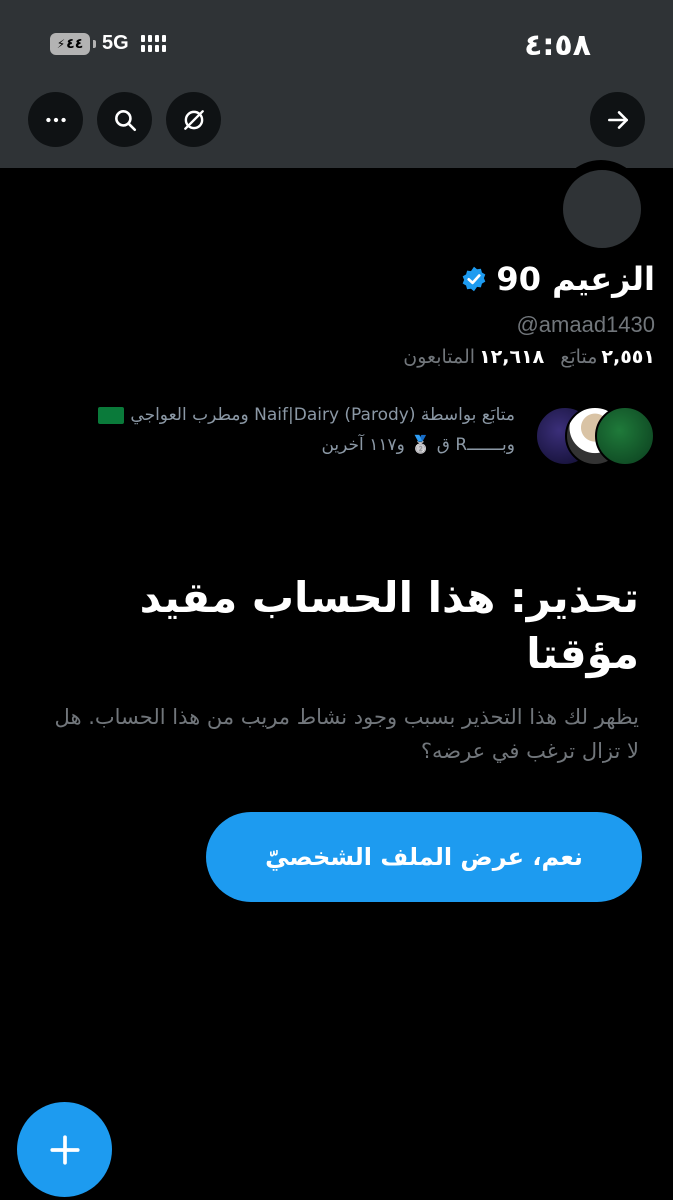 The width and height of the screenshot is (673, 1200). What do you see at coordinates (439, 357) in the screenshot?
I see `followers-label: المتابعون` at bounding box center [439, 357].